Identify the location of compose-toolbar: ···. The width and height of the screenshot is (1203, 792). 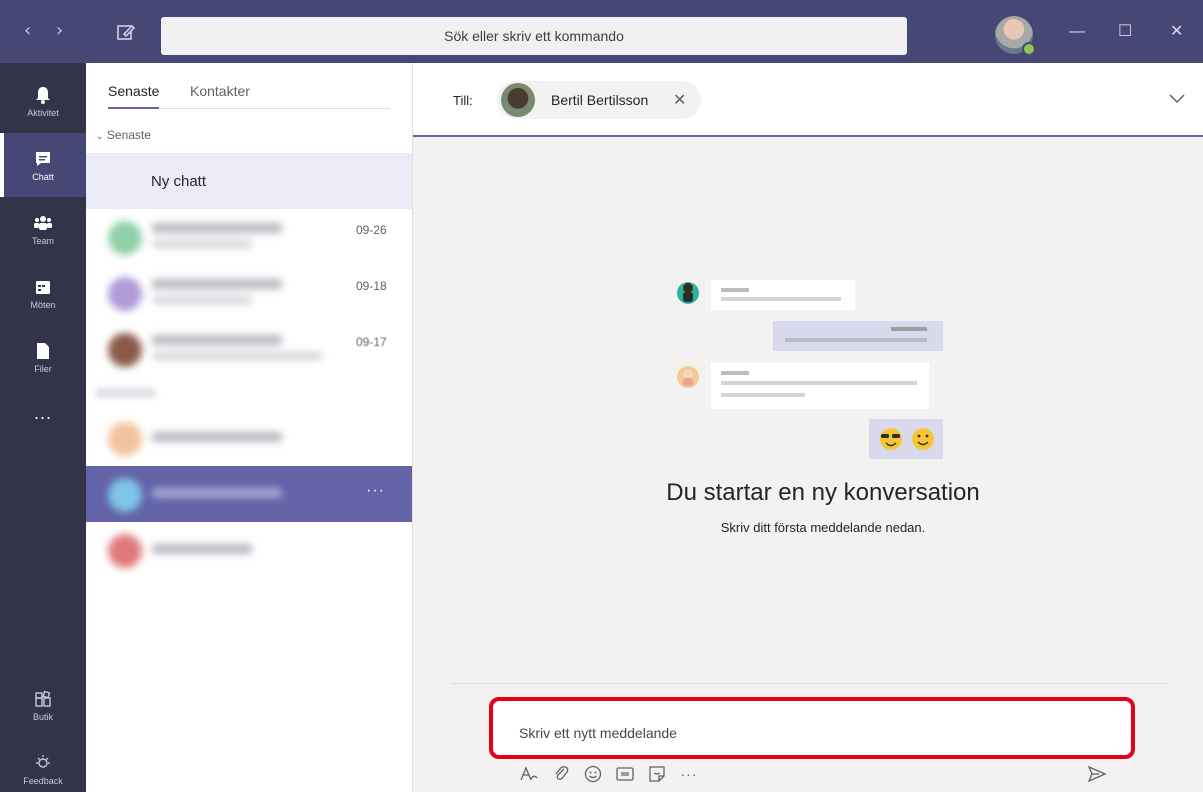
(609, 774).